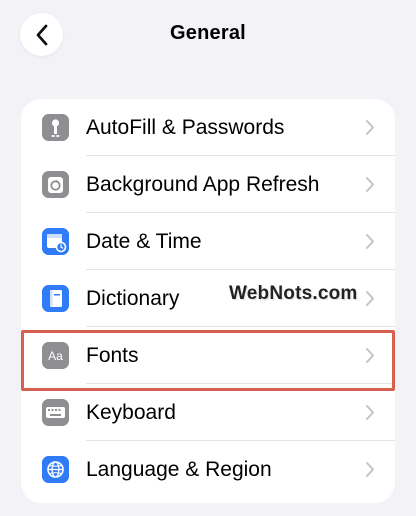 Image resolution: width=416 pixels, height=516 pixels. Describe the element at coordinates (55, 127) in the screenshot. I see `key-icon` at that location.